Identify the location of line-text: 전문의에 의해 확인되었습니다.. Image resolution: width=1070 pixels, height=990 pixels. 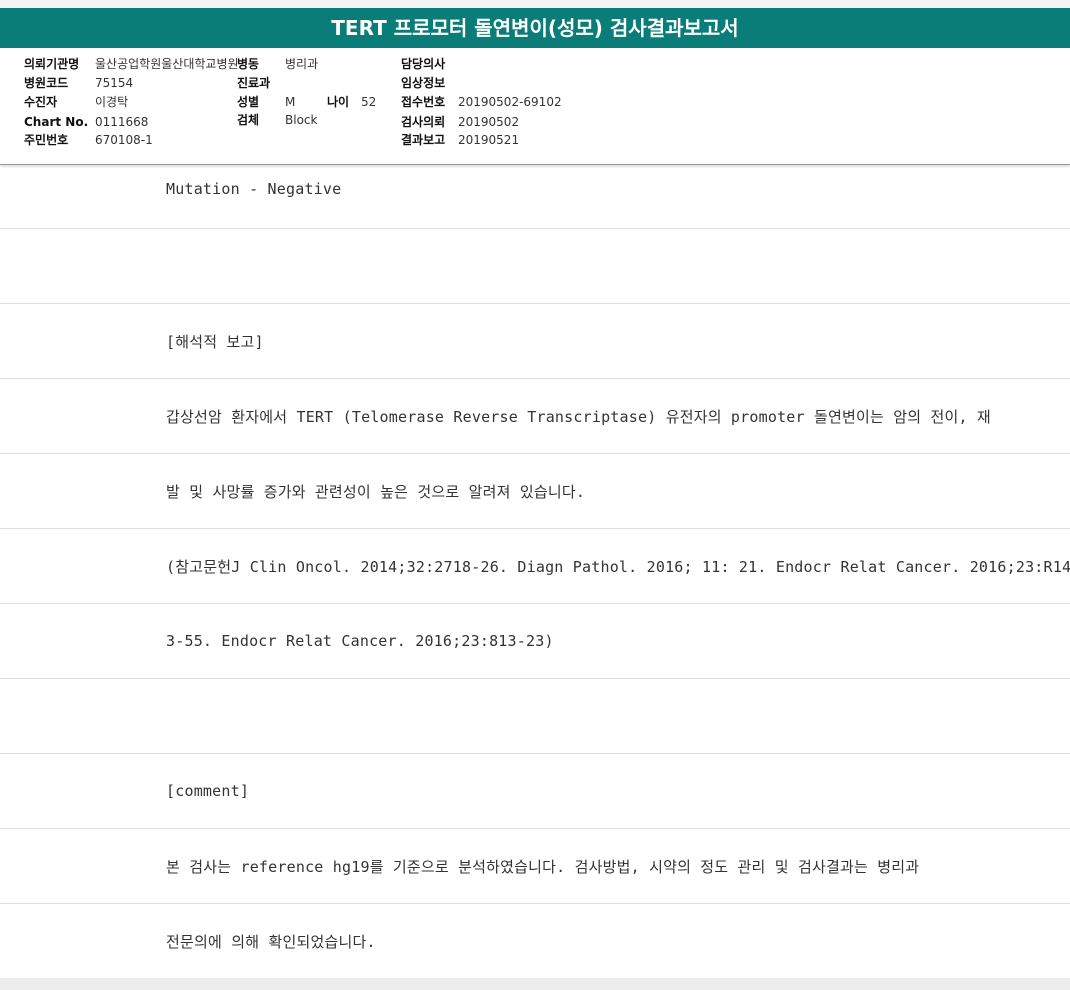
(271, 941).